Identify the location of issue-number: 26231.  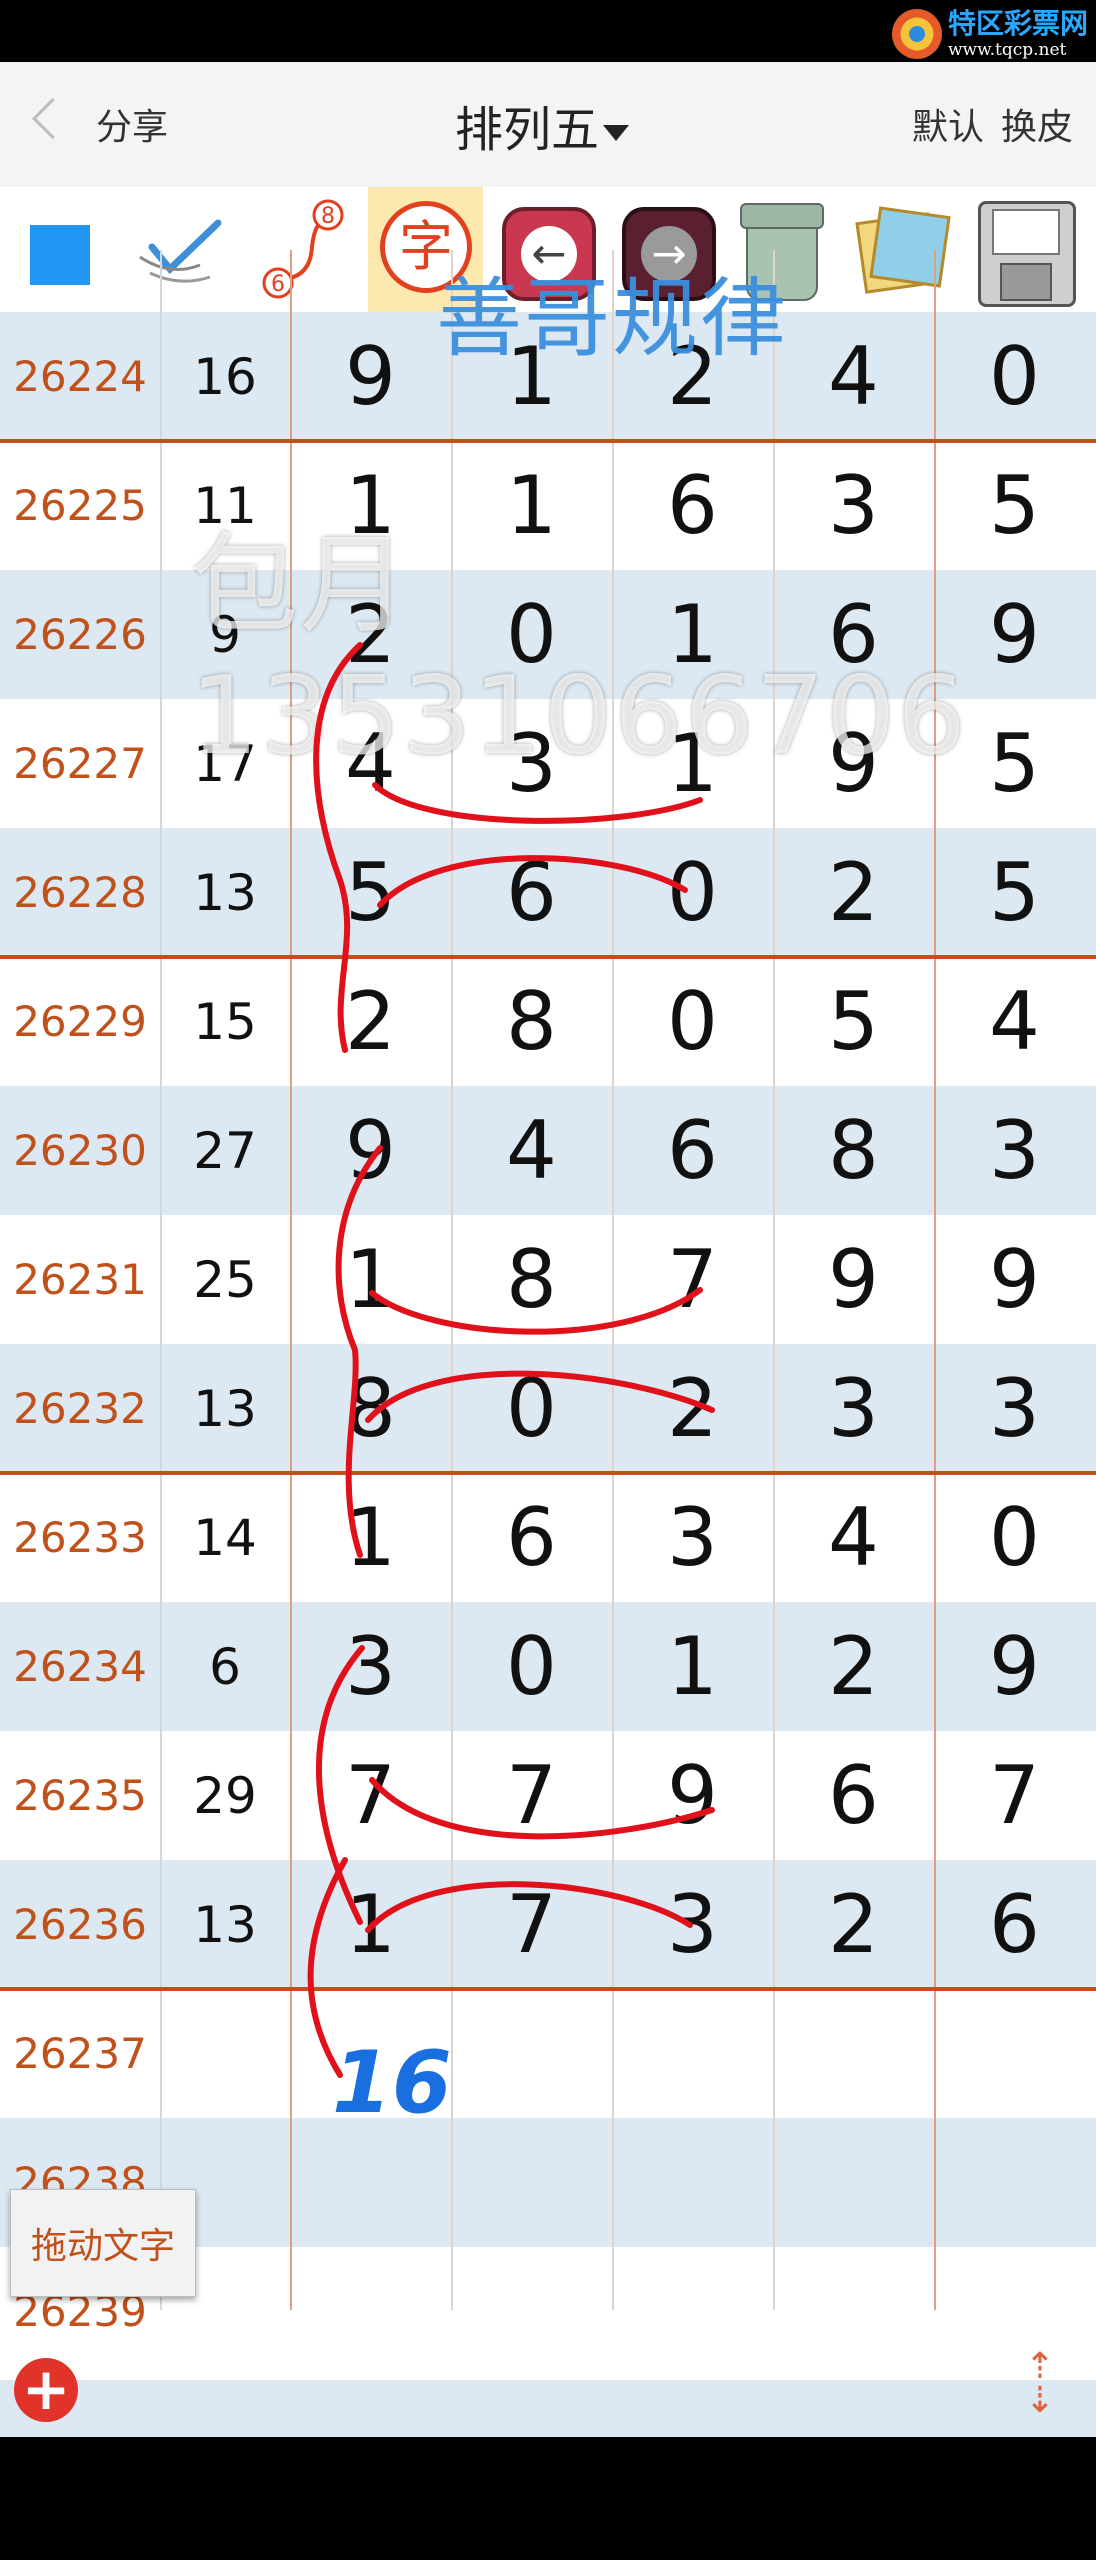
(80, 1279).